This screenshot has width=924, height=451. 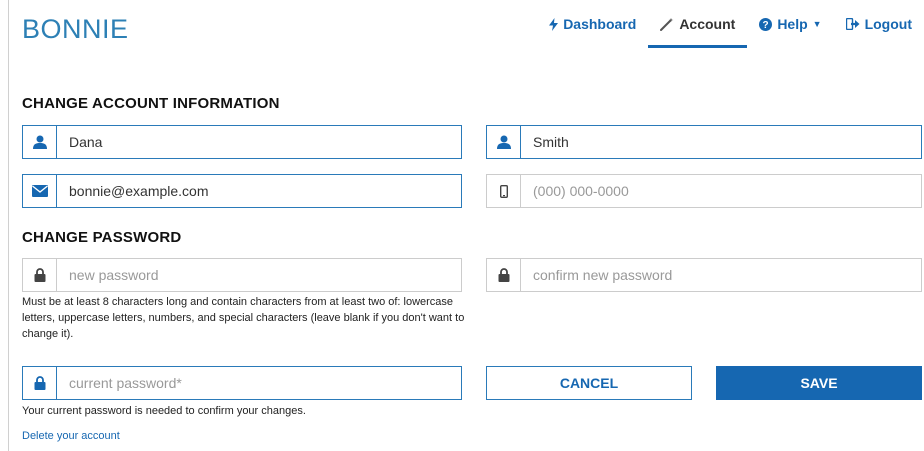 I want to click on password-section-title: CHANGE PASSWORD, so click(x=102, y=237).